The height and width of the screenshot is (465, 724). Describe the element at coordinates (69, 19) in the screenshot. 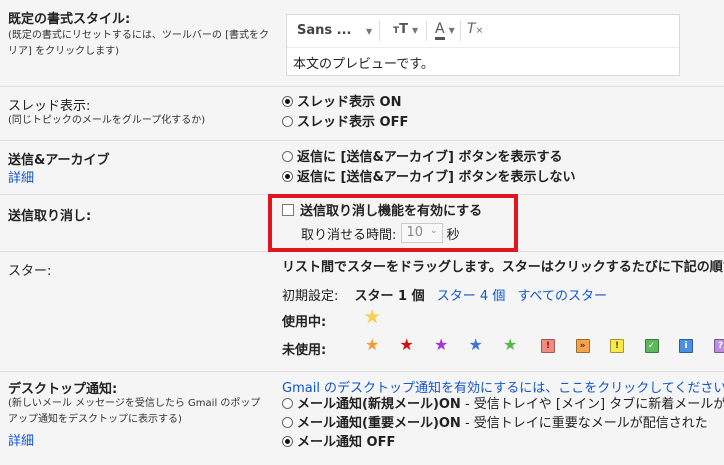

I see `default-style-label: 既定の書式スタイル:` at that location.